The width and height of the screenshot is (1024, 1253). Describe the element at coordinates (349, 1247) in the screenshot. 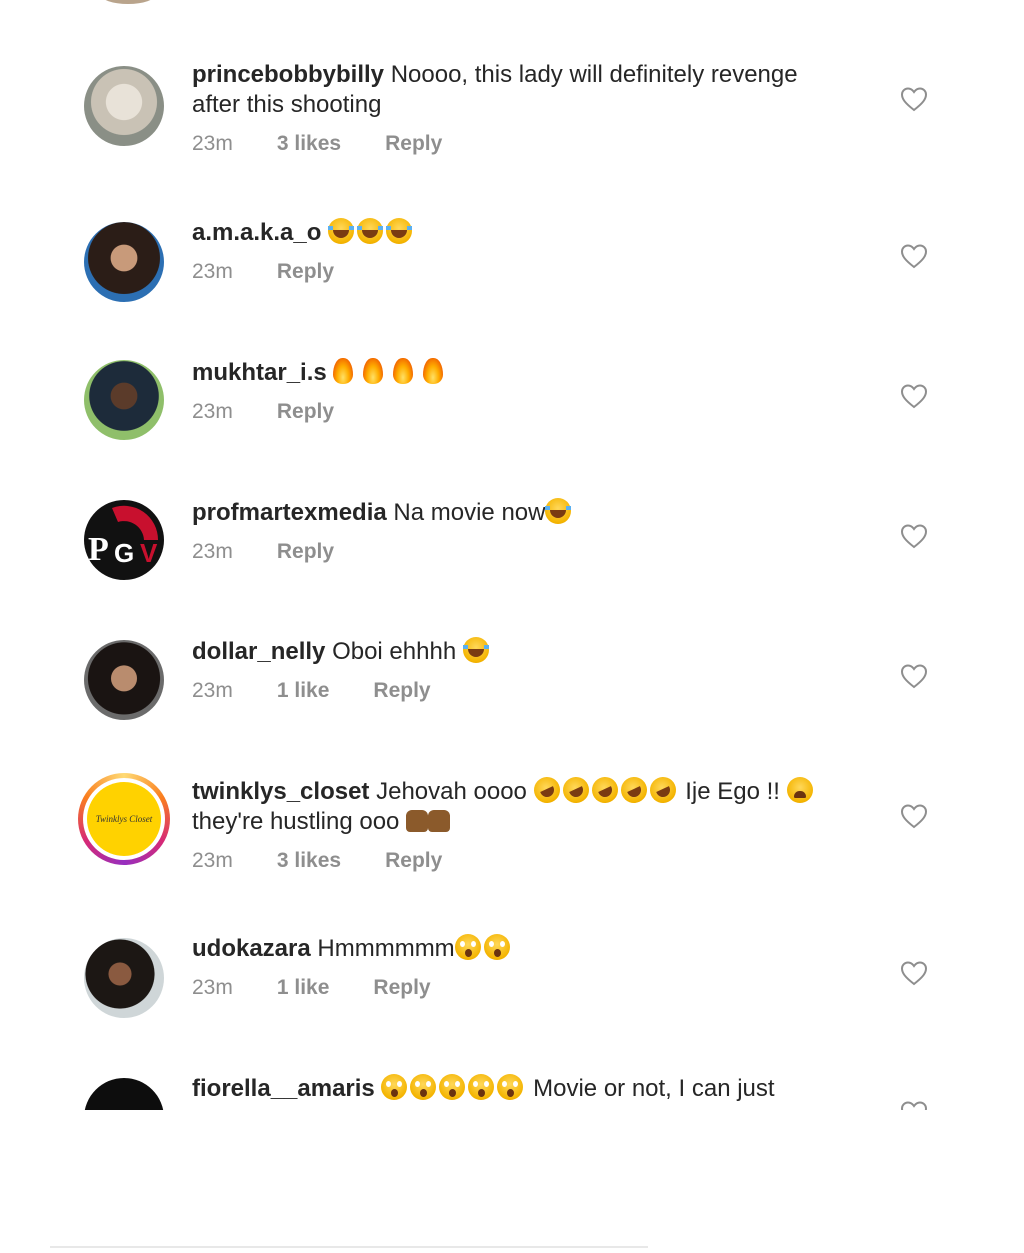

I see `divider` at that location.